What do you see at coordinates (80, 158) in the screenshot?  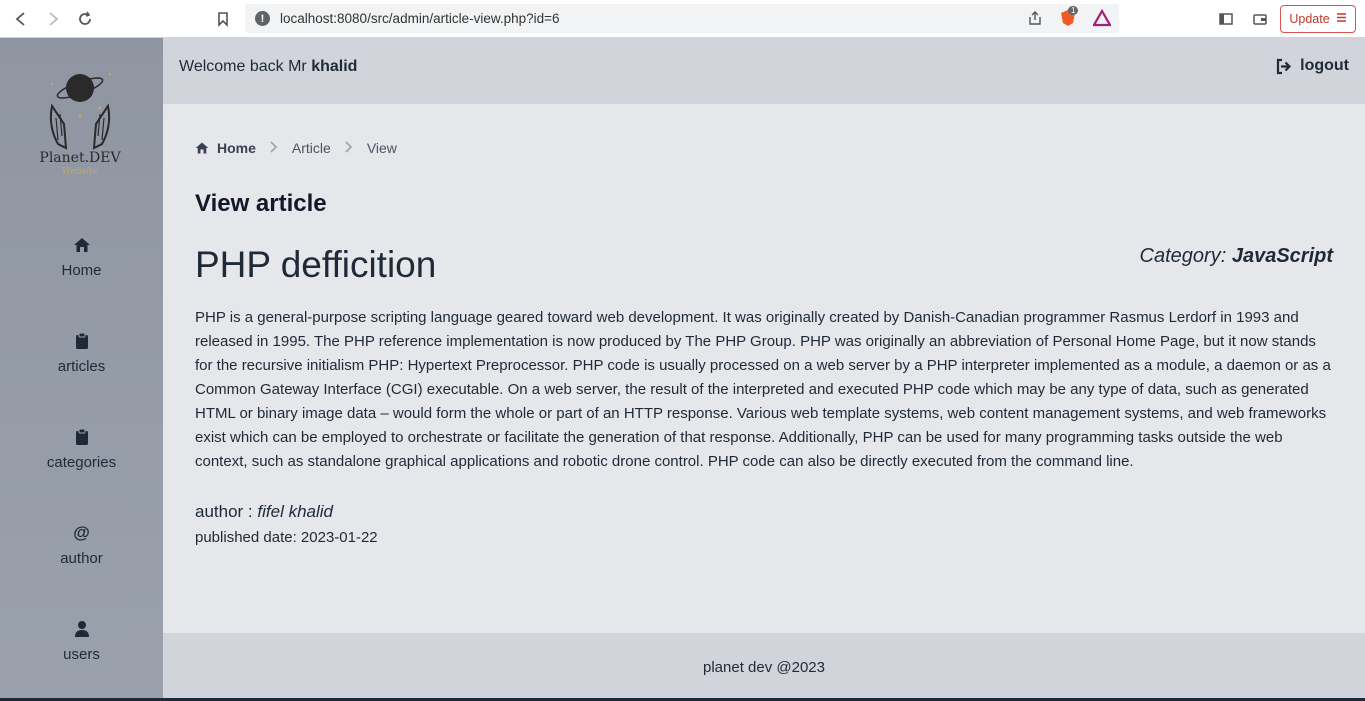 I see `svg-text: Planet.DEV` at bounding box center [80, 158].